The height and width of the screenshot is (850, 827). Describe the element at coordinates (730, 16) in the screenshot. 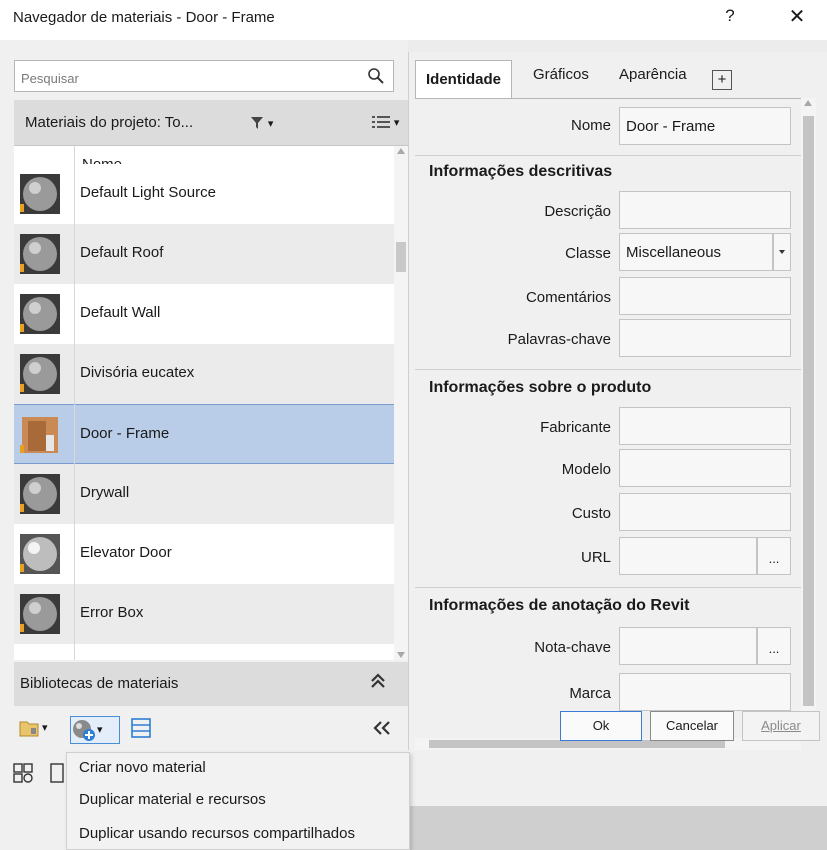

I see `help-button: ?` at that location.